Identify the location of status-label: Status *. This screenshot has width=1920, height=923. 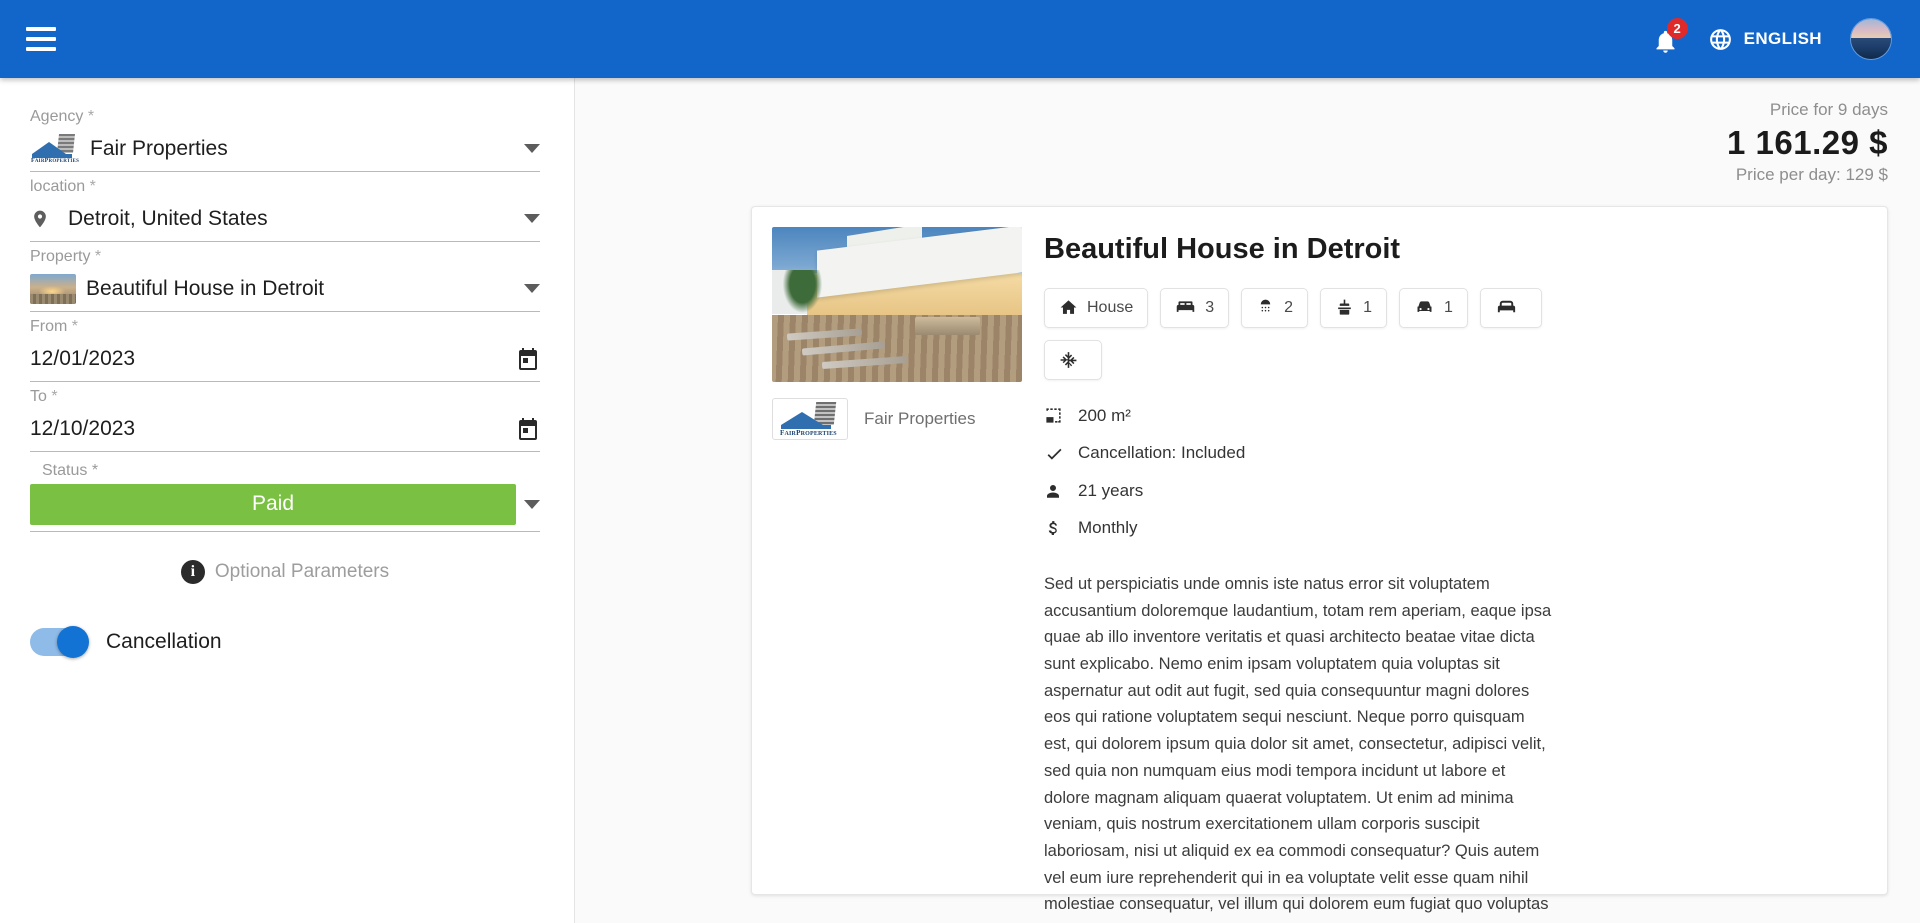
(70, 470).